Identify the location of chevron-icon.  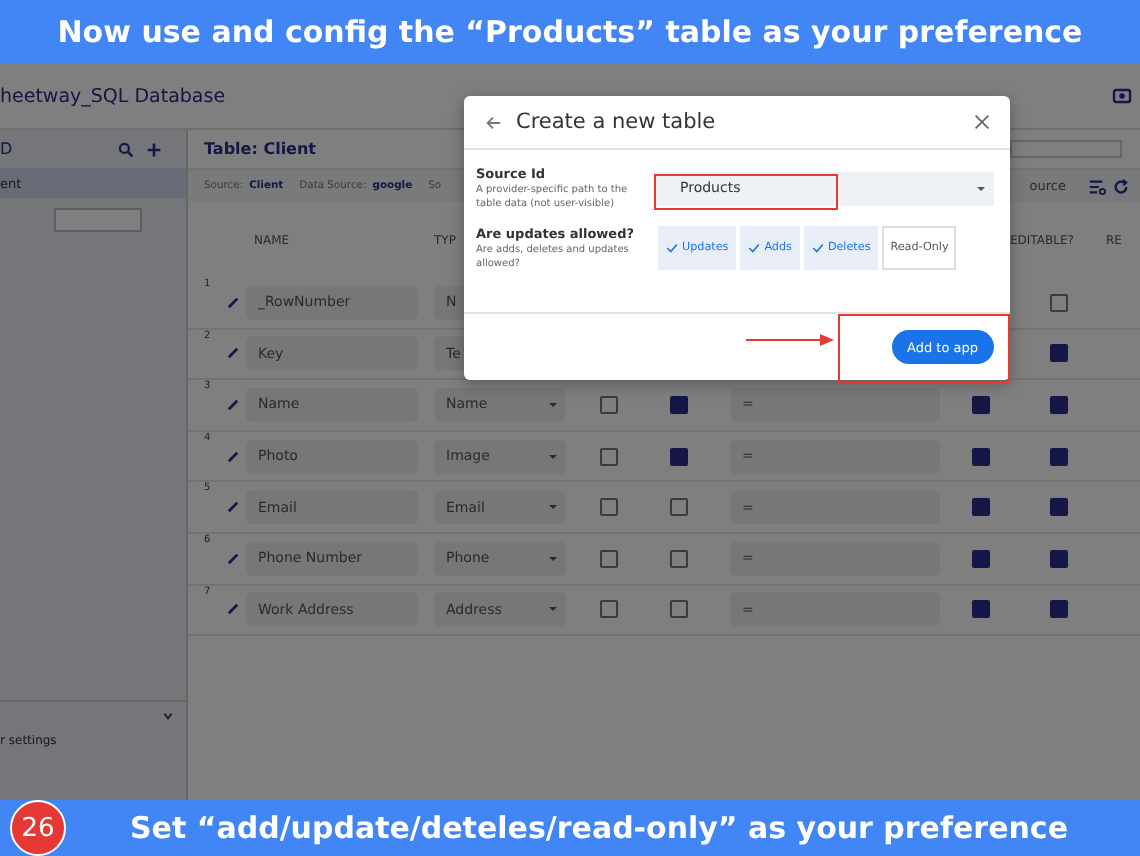
(168, 716).